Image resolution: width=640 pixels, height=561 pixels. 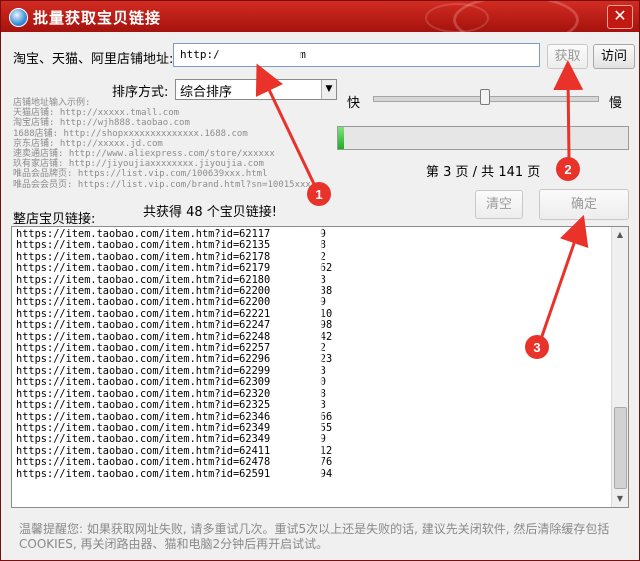 I want to click on chevron-down-icon: ▼, so click(x=328, y=89).